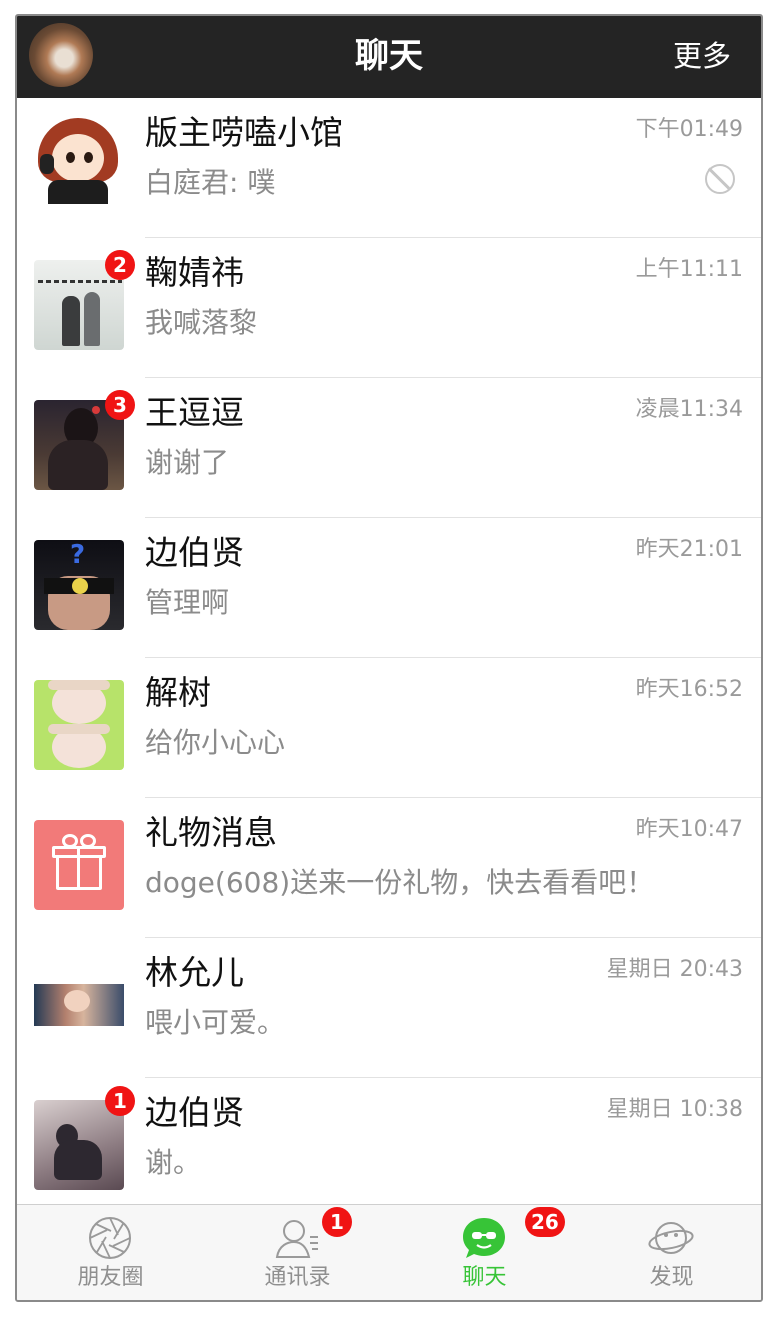  Describe the element at coordinates (194, 972) in the screenshot. I see `chat-name: 林允儿` at that location.